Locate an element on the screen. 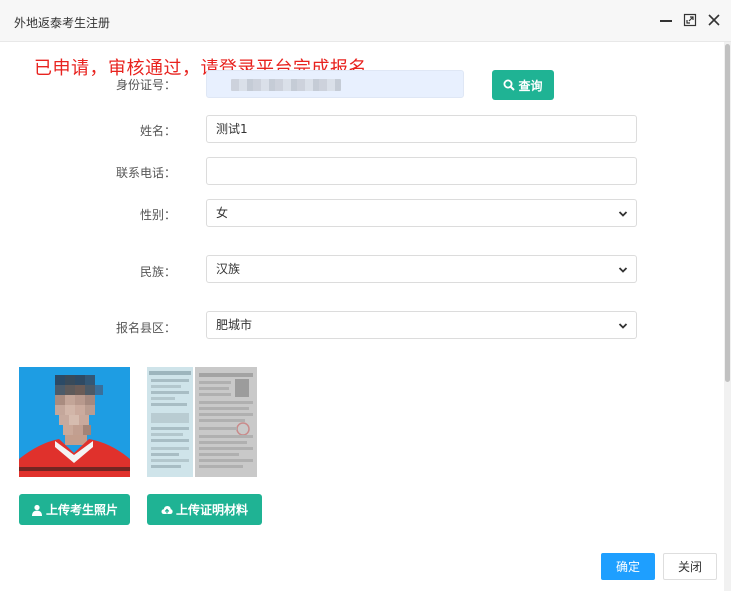  ethnicity-select-value: 汉族 is located at coordinates (228, 269).